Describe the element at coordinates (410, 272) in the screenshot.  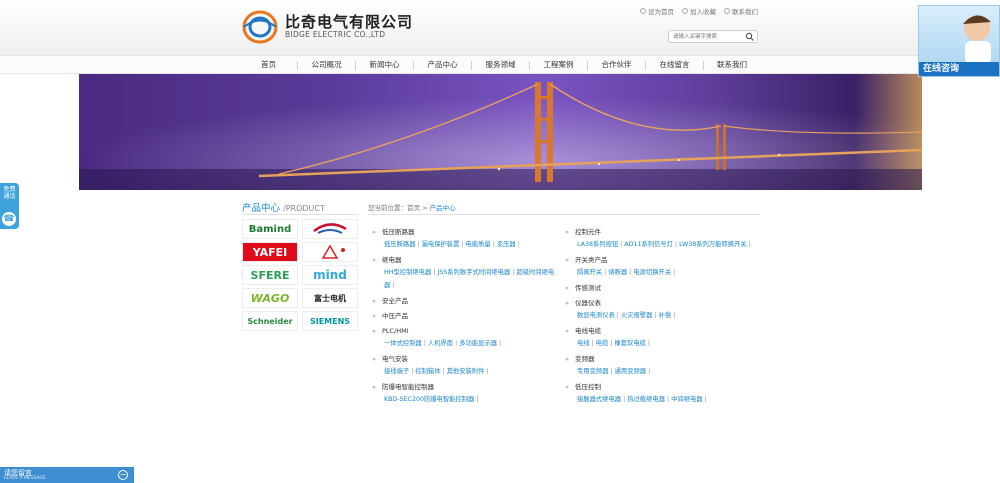
I see `subcategory-link: HH型控制继电器` at that location.